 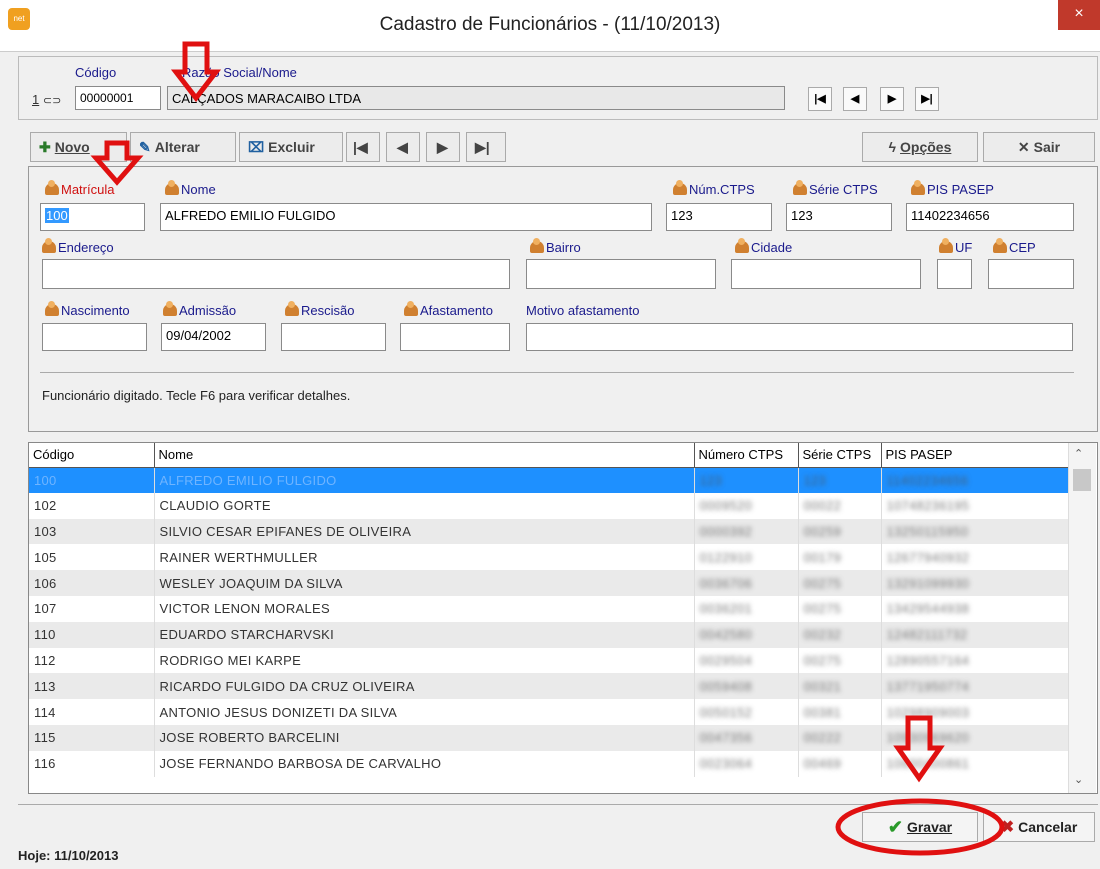 I want to click on annotation-arrow-alterar, so click(x=196, y=72).